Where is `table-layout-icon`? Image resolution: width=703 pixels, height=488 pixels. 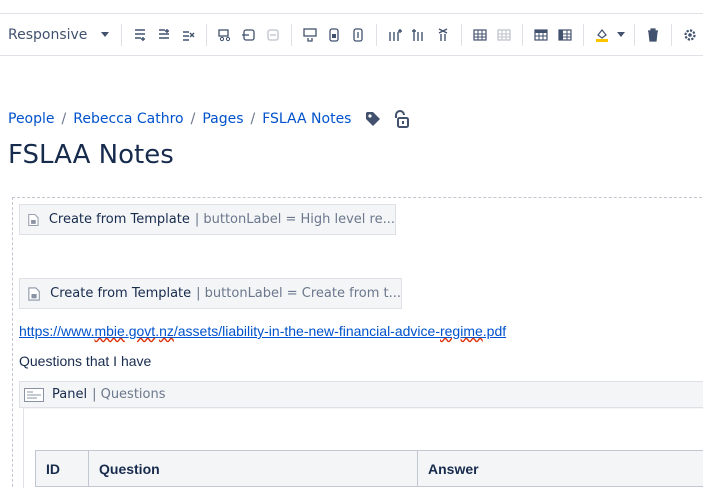 table-layout-icon is located at coordinates (565, 35).